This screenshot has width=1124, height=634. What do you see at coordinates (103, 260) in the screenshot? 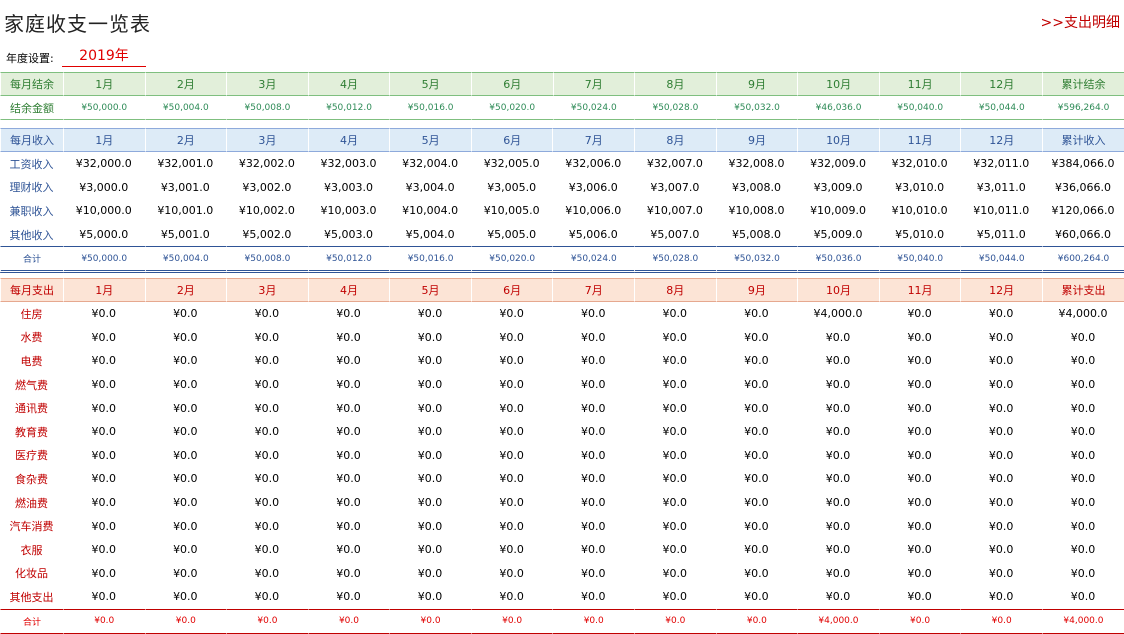
I see `table-cell: ¥50,000.0` at bounding box center [103, 260].